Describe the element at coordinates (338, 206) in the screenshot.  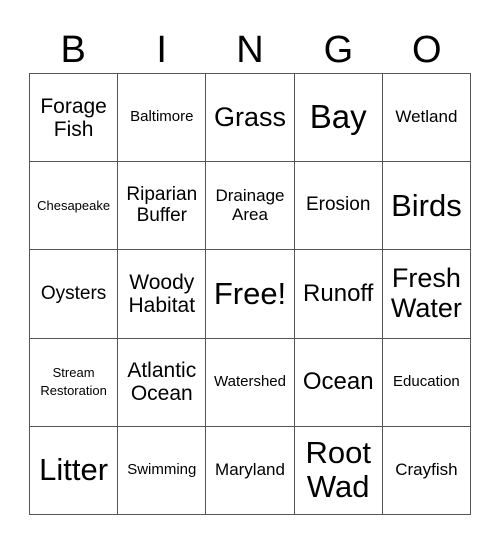
I see `bingo-cell: Erosion` at that location.